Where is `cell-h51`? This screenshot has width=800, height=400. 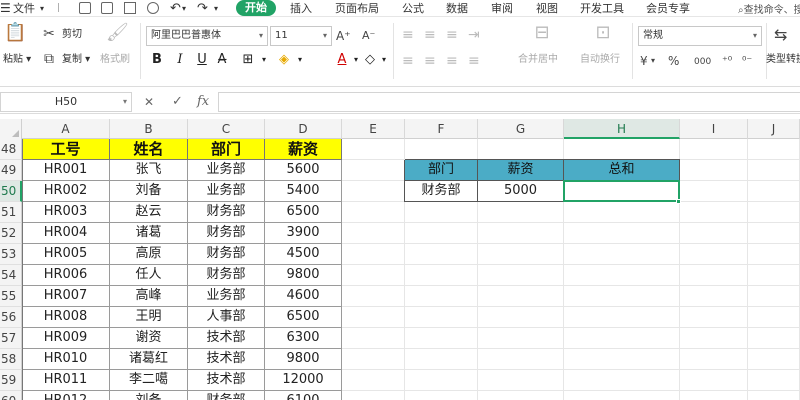 cell-h51 is located at coordinates (622, 212).